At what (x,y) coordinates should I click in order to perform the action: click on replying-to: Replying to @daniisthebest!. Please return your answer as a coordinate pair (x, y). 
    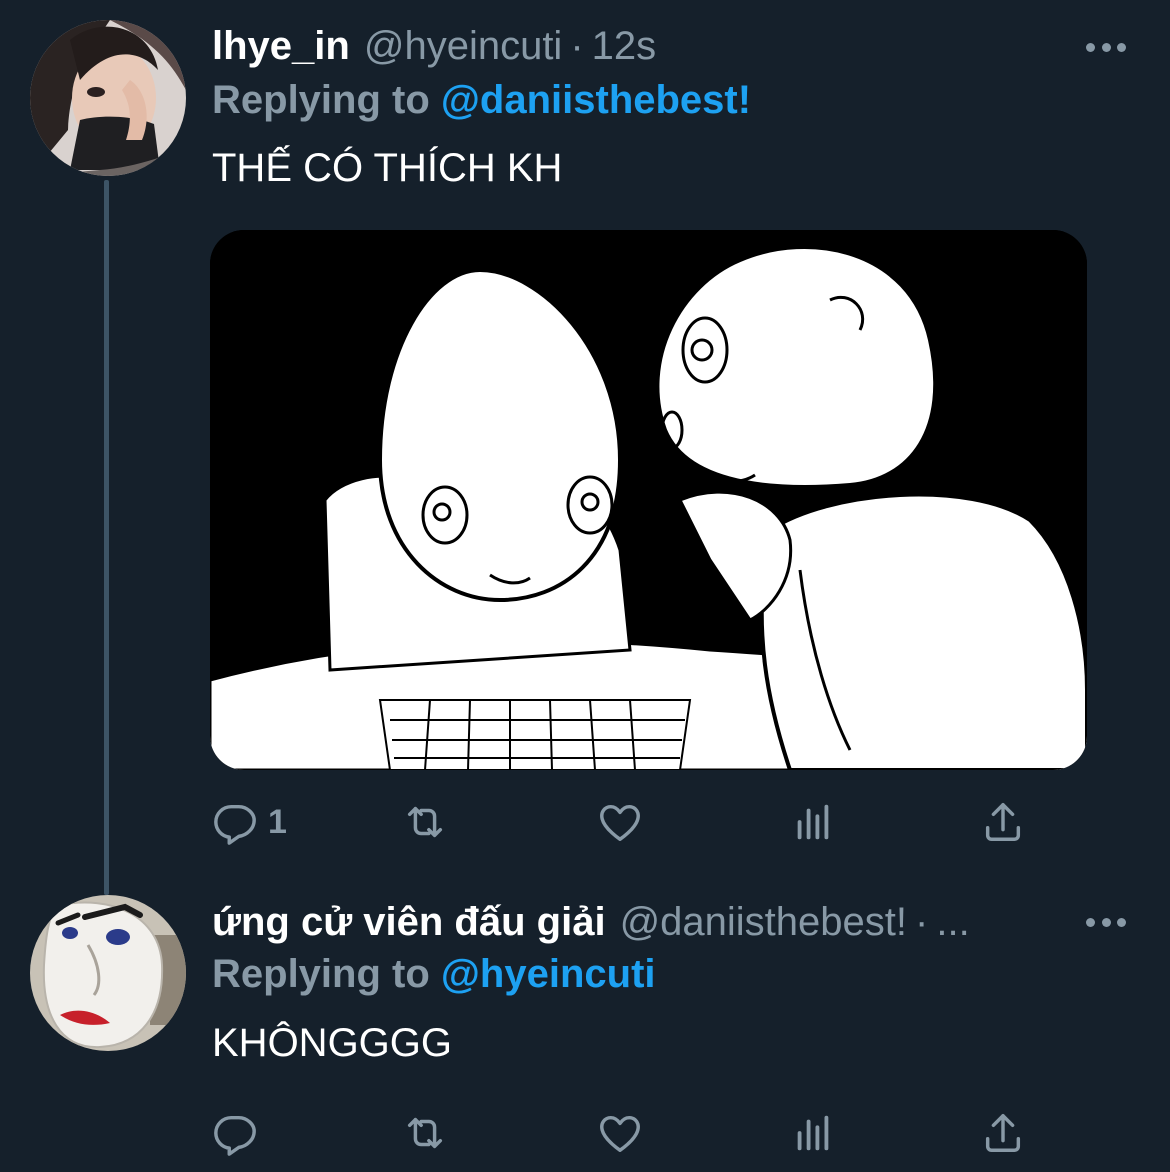
    Looking at the image, I should click on (481, 100).